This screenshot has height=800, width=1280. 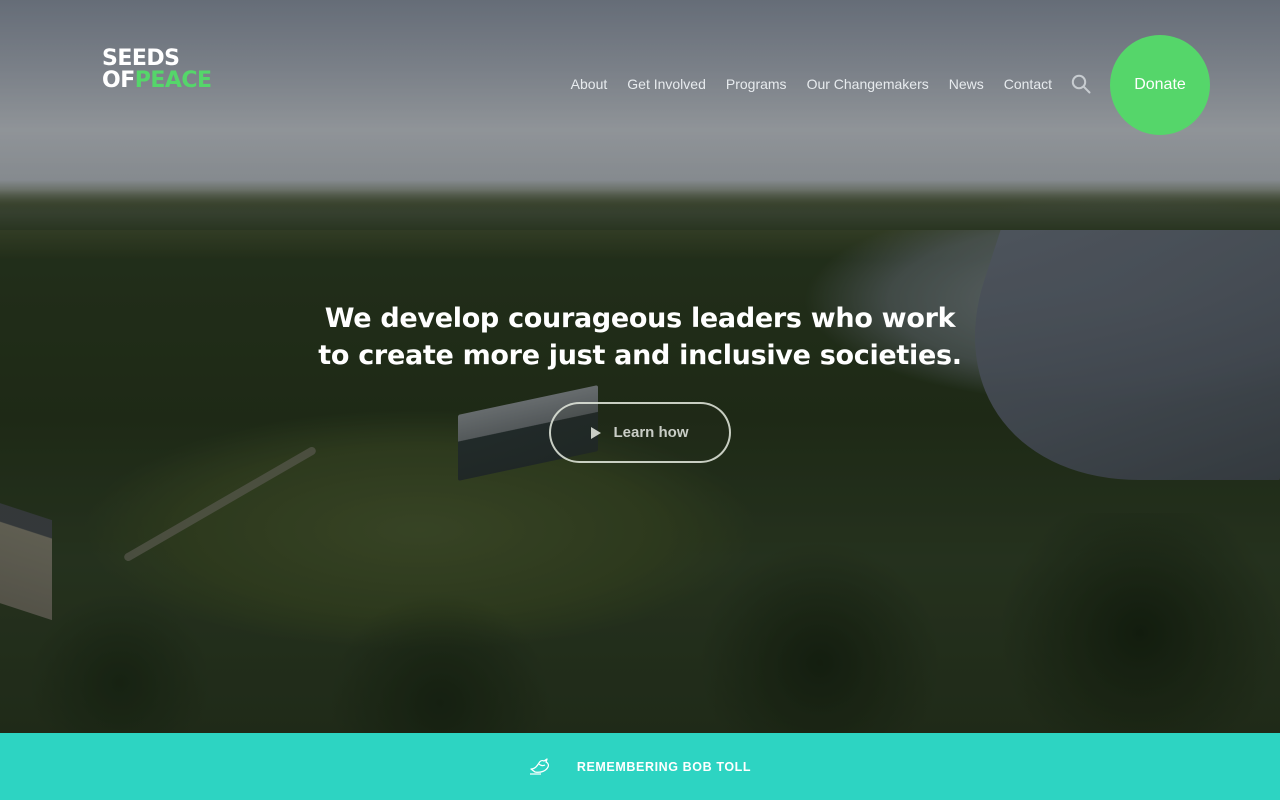 What do you see at coordinates (1160, 85) in the screenshot?
I see `donate-button: Donate` at bounding box center [1160, 85].